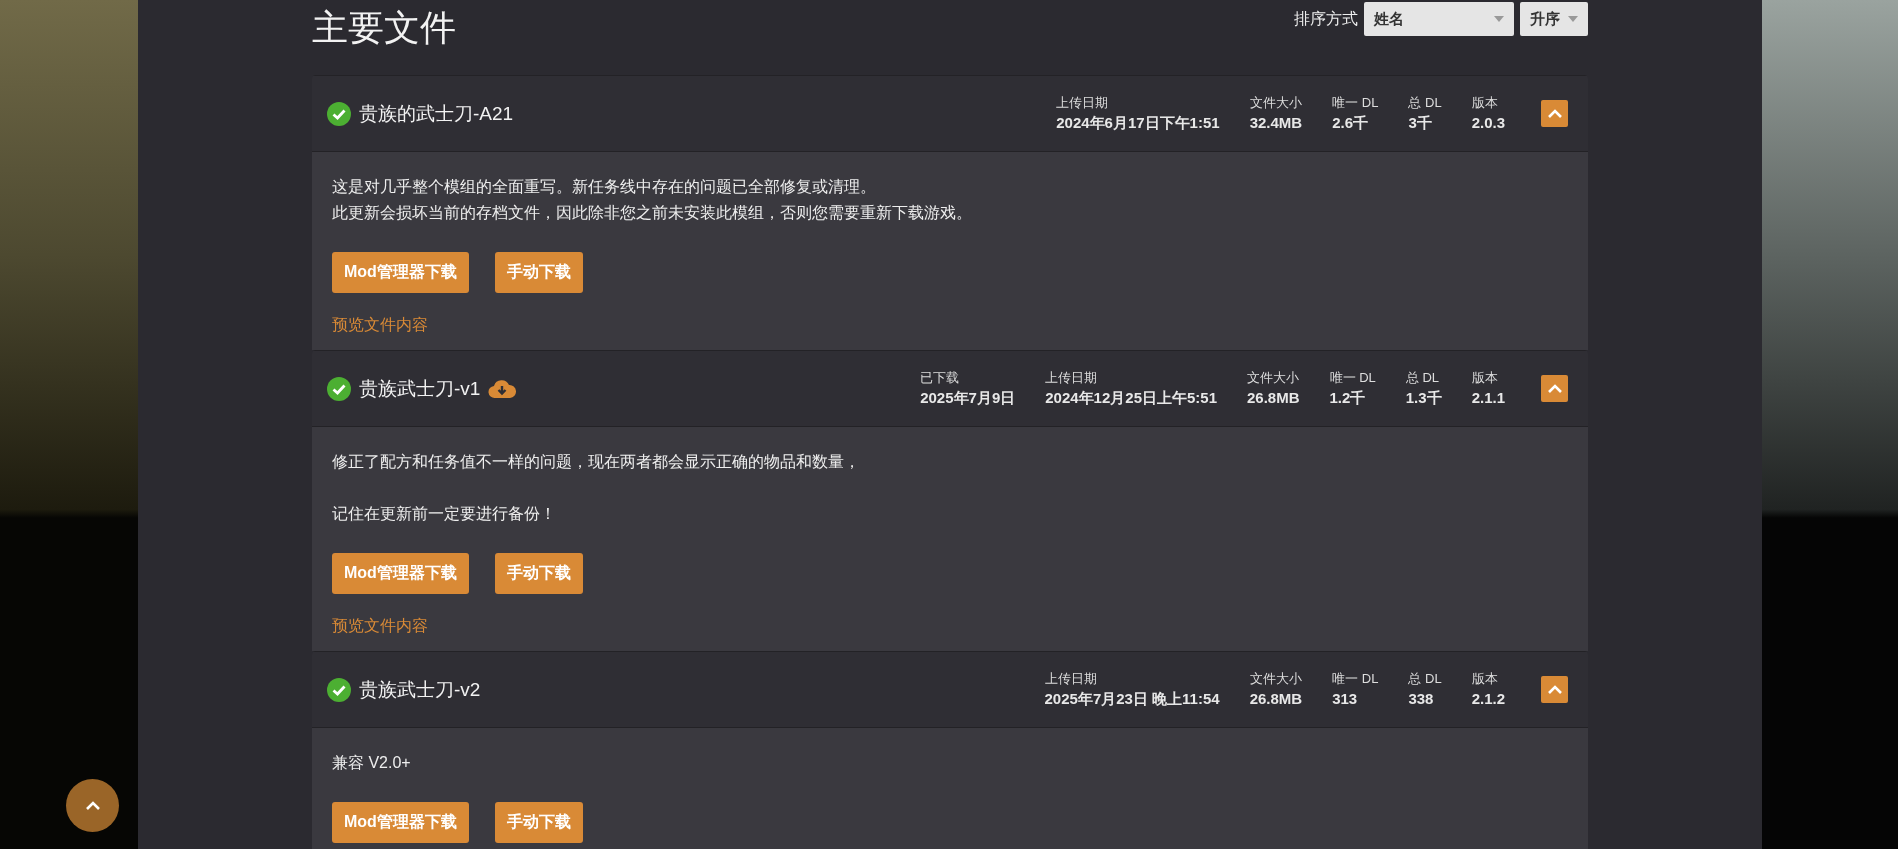  Describe the element at coordinates (1131, 398) in the screenshot. I see `meta-value: 2024年12月25日上午5:51` at that location.